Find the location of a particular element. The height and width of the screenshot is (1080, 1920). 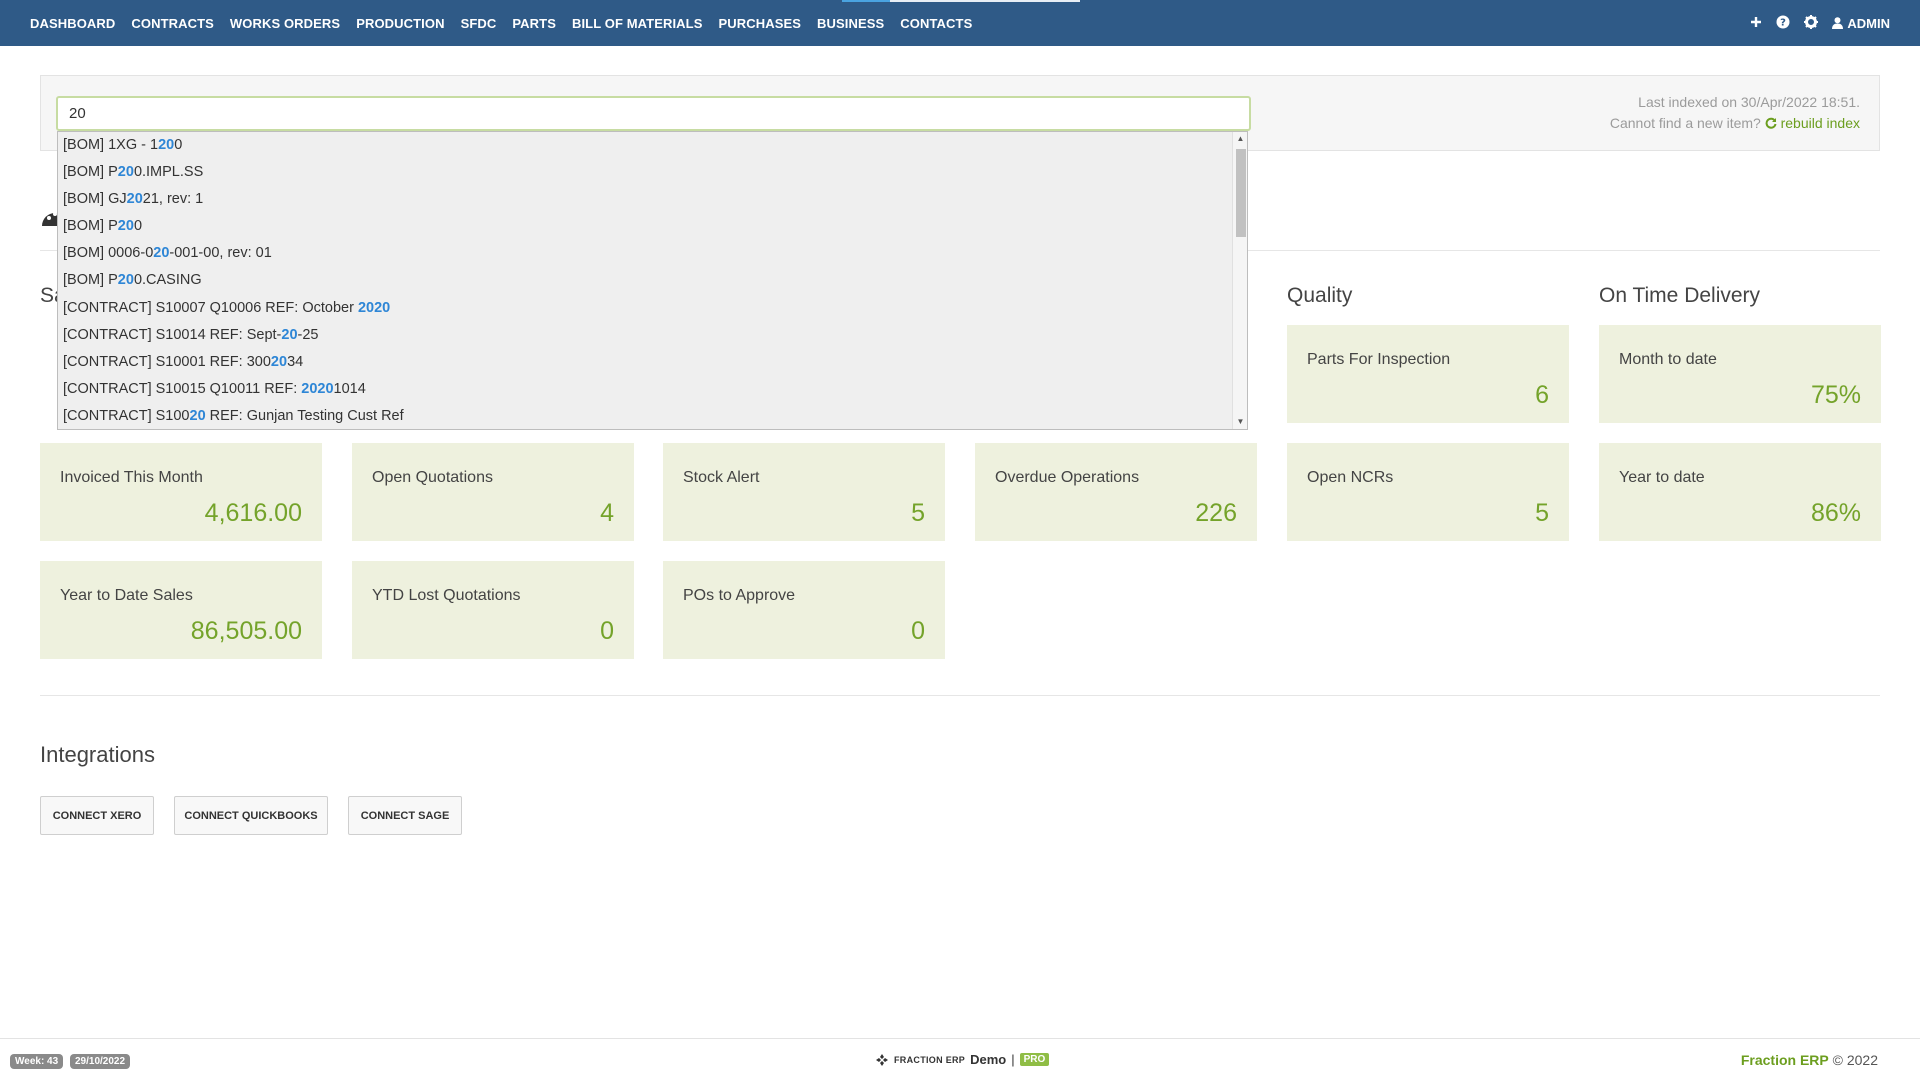

week-badge: Week: 43 is located at coordinates (37, 1061).